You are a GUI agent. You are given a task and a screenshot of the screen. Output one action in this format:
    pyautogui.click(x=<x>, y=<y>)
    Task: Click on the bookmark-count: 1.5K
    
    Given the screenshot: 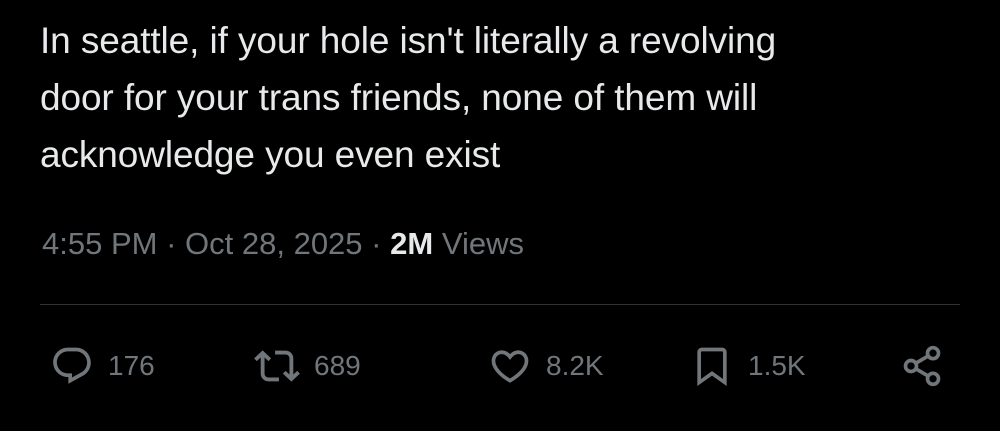 What is the action you would take?
    pyautogui.click(x=777, y=365)
    